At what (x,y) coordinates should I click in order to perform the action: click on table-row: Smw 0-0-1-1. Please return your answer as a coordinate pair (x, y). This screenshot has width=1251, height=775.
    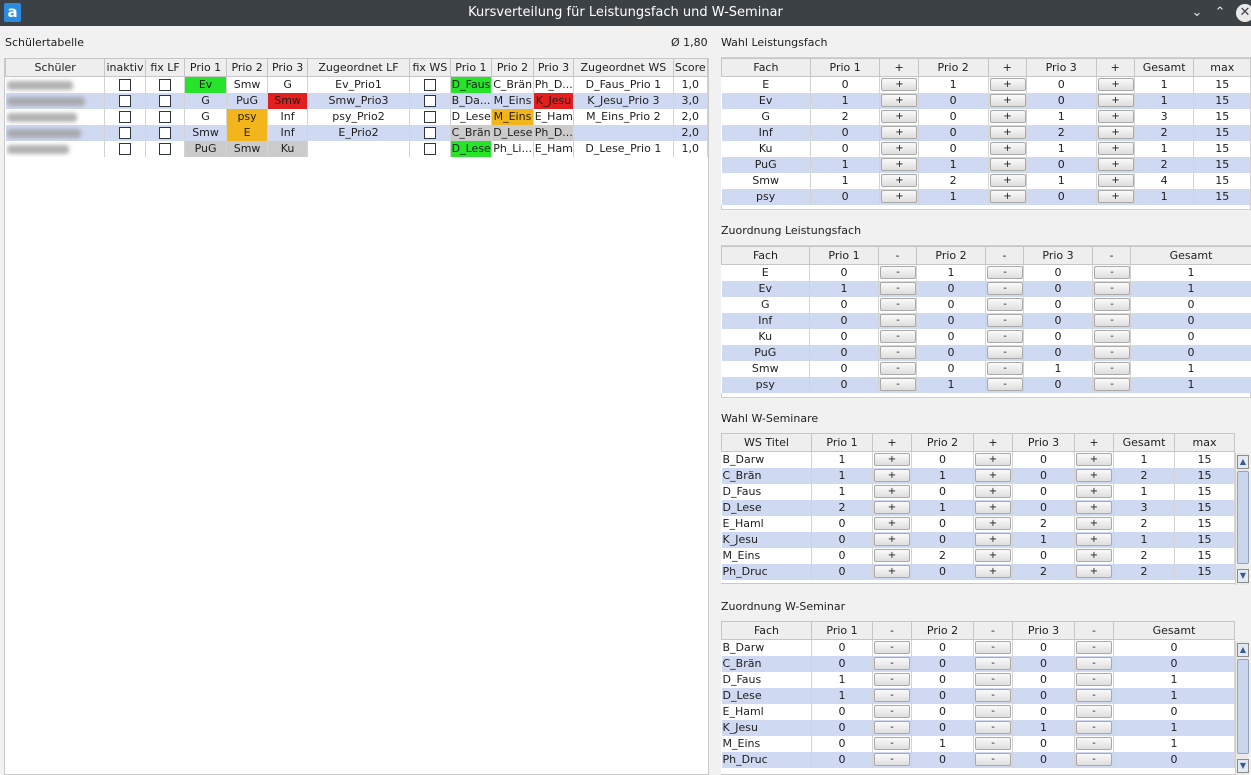
    Looking at the image, I should click on (986, 368).